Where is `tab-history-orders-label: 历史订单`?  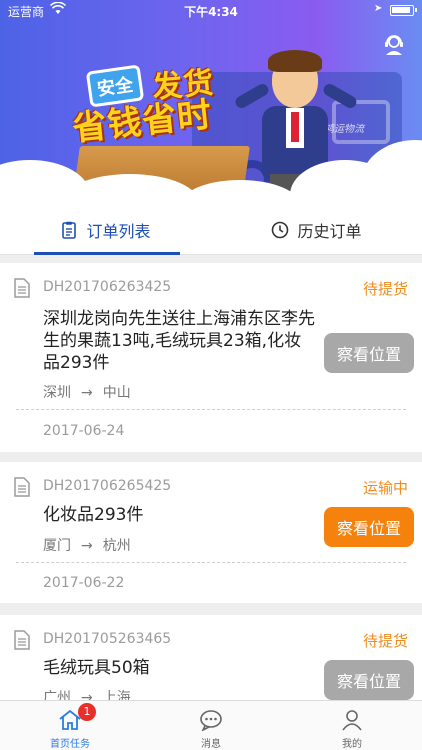 tab-history-orders-label: 历史订单 is located at coordinates (329, 231).